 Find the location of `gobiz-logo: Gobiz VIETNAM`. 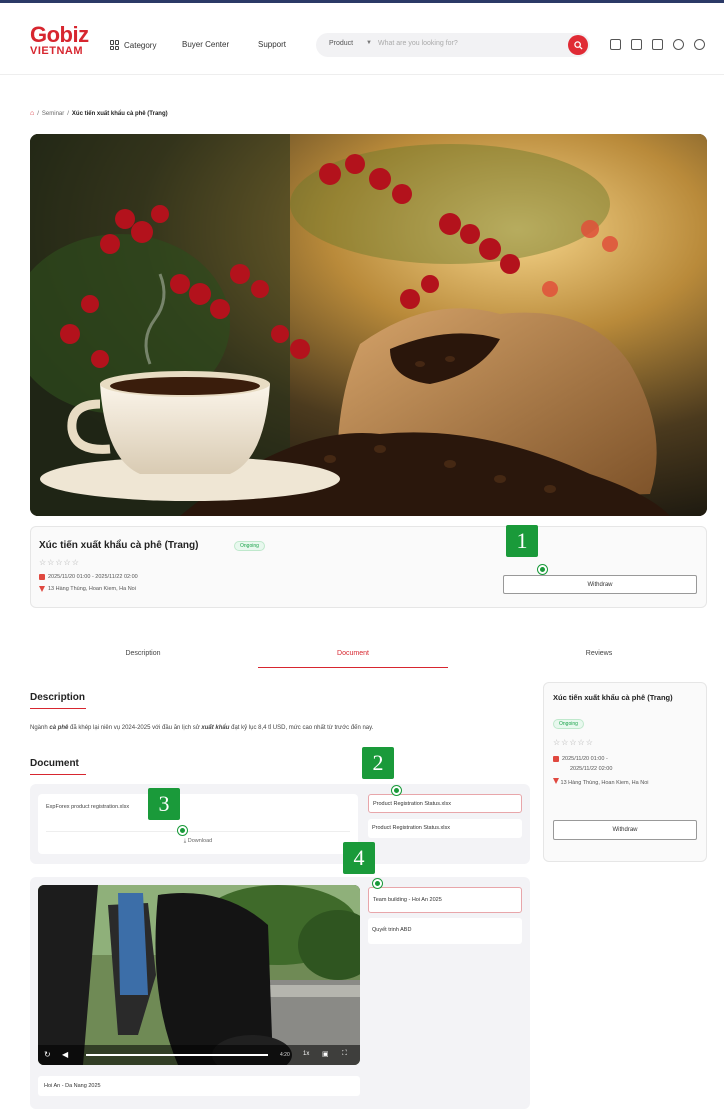

gobiz-logo: Gobiz VIETNAM is located at coordinates (67, 42).